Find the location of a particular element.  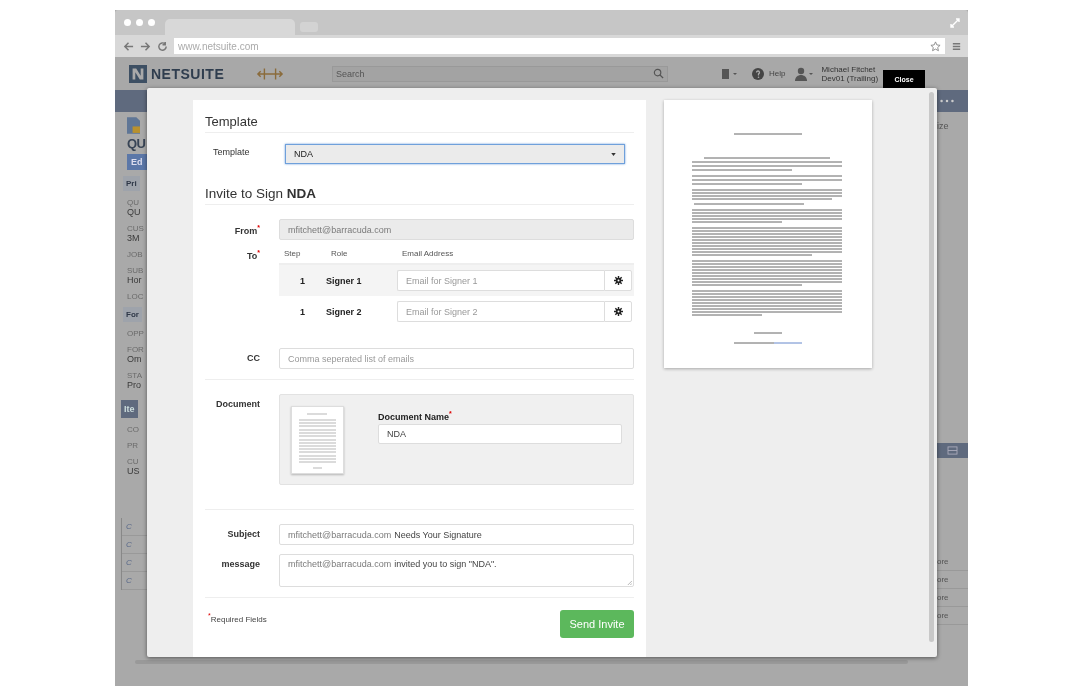

document-name-field: NDA is located at coordinates (500, 434).